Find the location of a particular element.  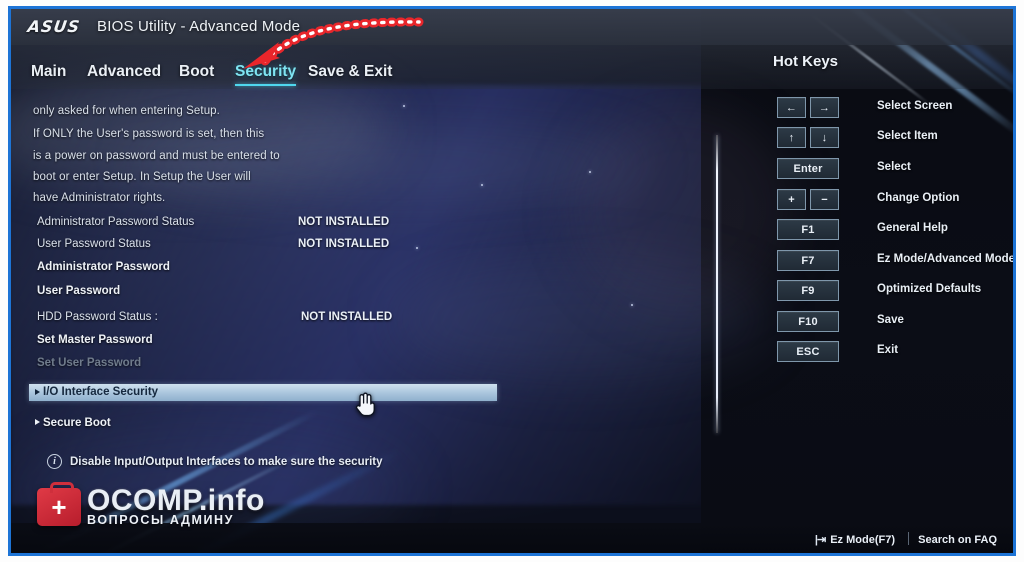

setting-row-administrator-password: Administrator Password is located at coordinates (264, 270).